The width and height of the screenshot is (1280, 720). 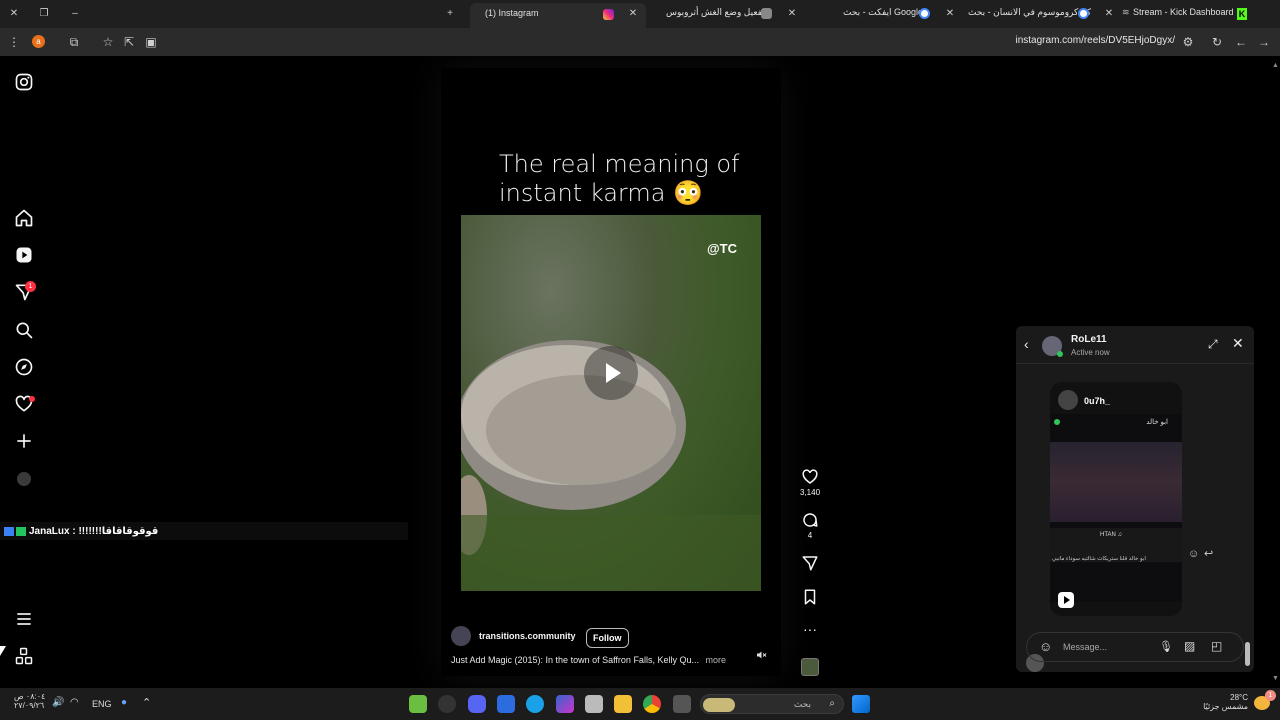 I want to click on copilot-icon, so click(x=565, y=704).